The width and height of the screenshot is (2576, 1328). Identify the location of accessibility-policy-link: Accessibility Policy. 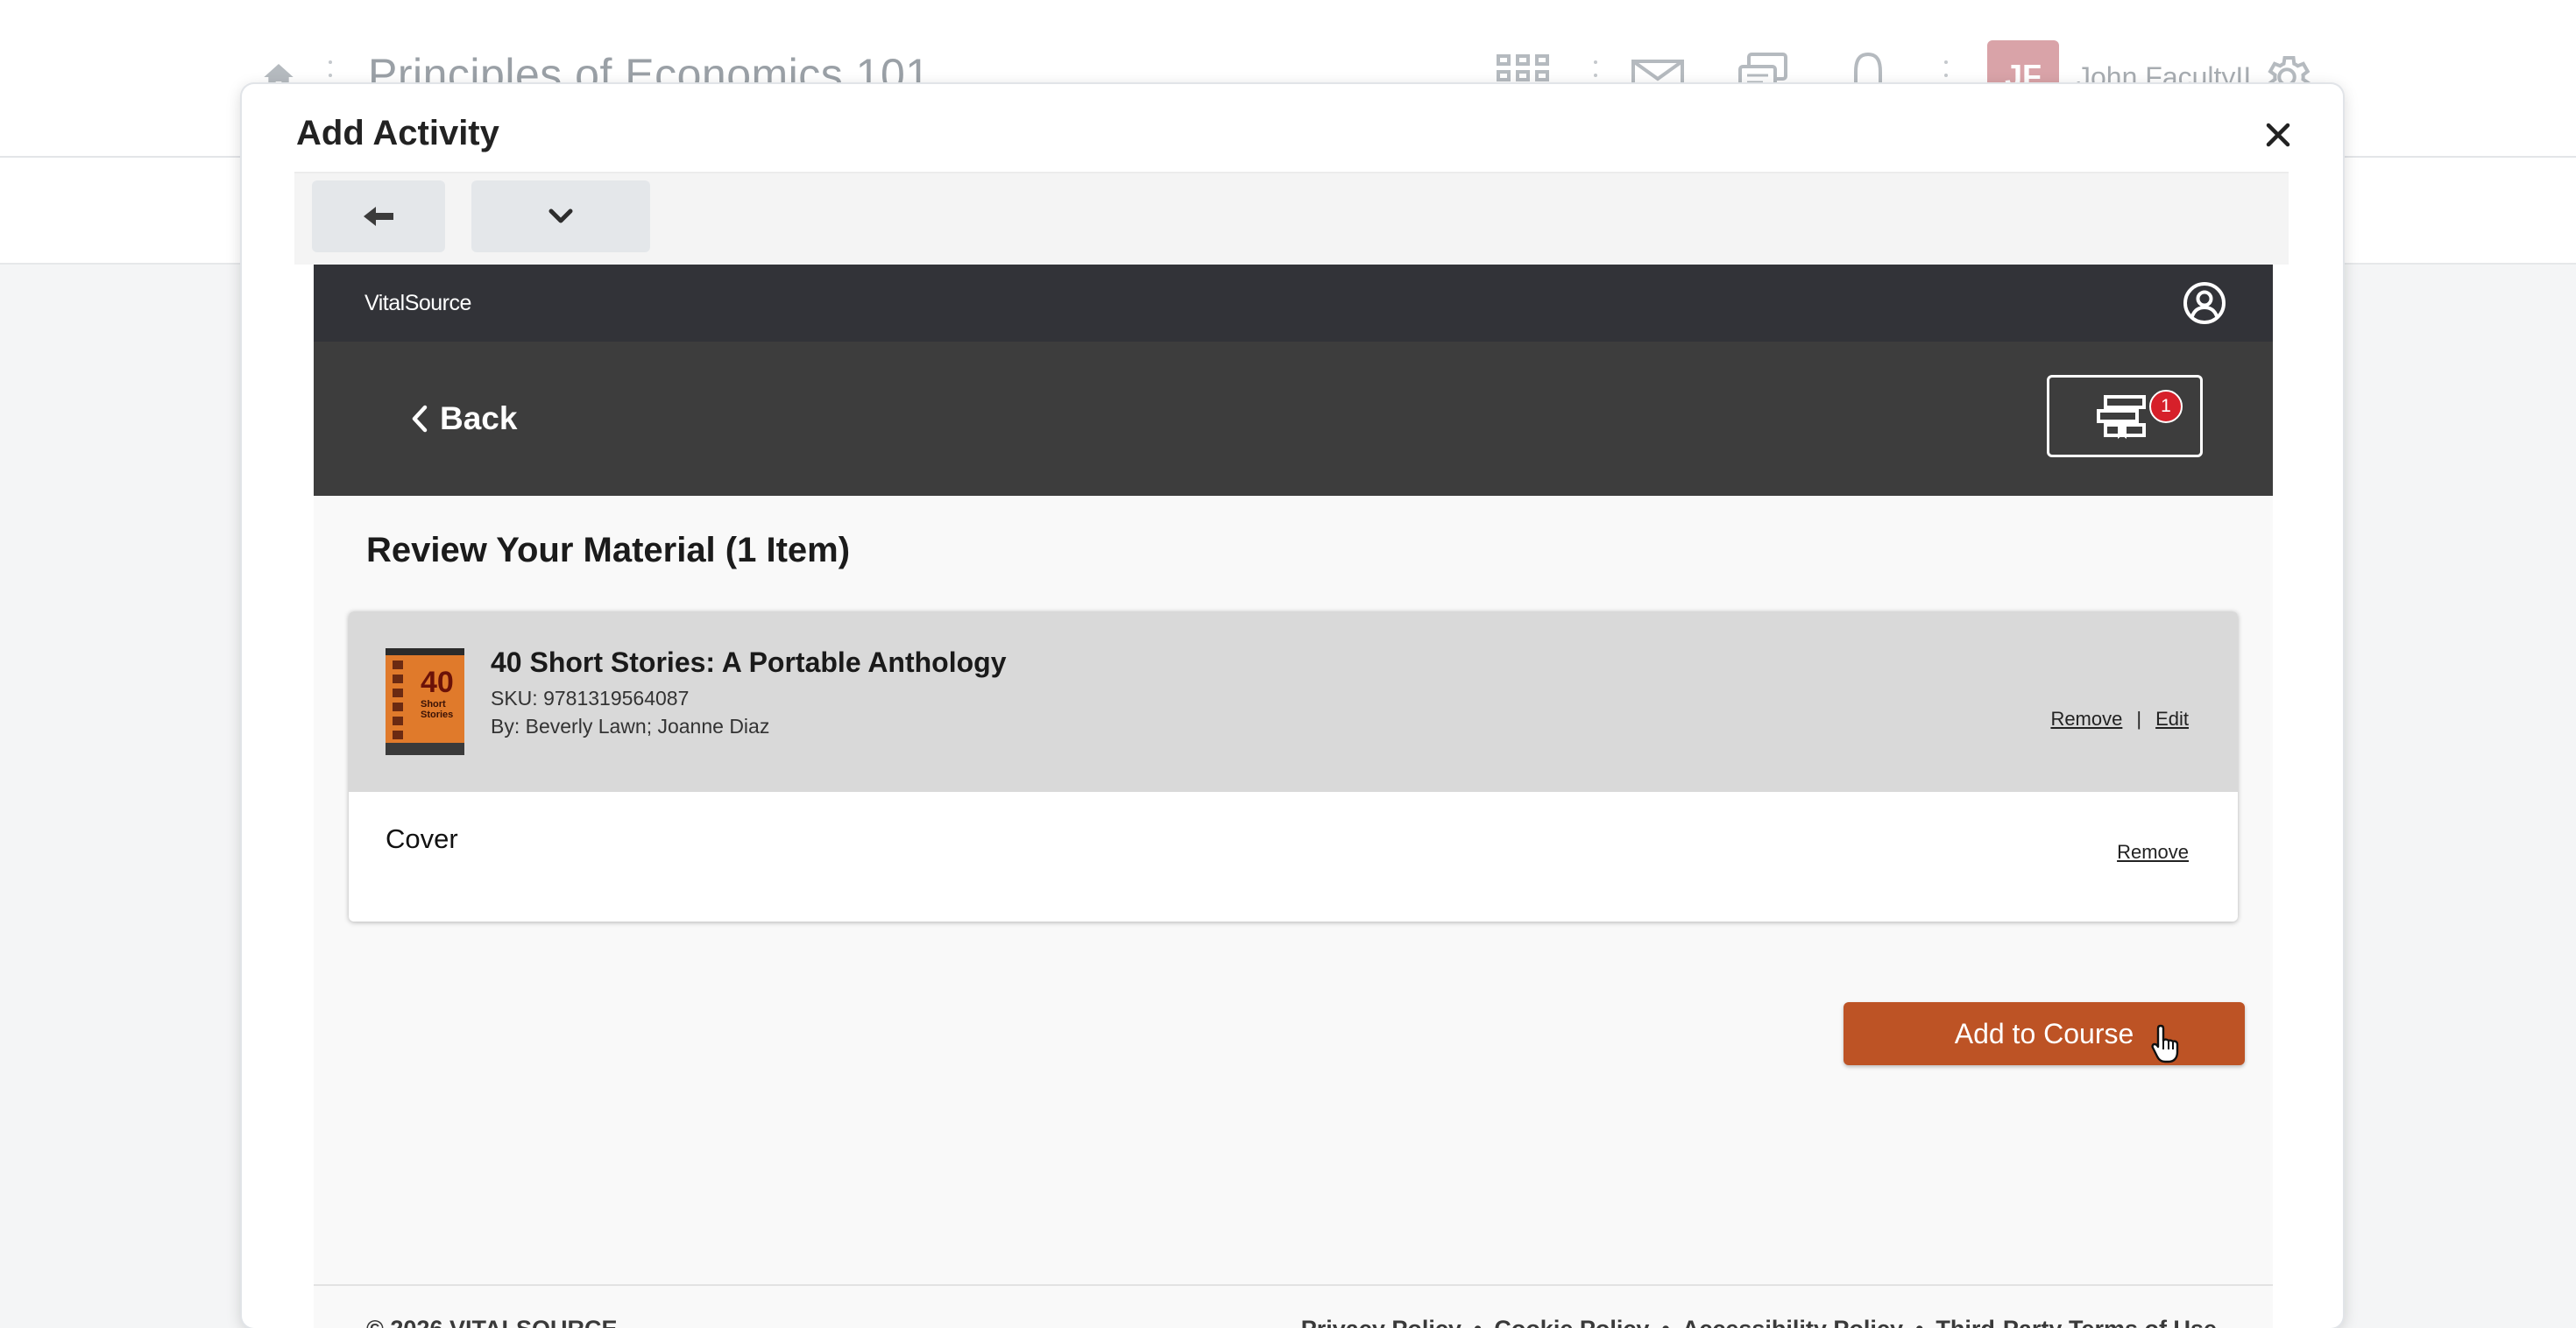
(1792, 1322).